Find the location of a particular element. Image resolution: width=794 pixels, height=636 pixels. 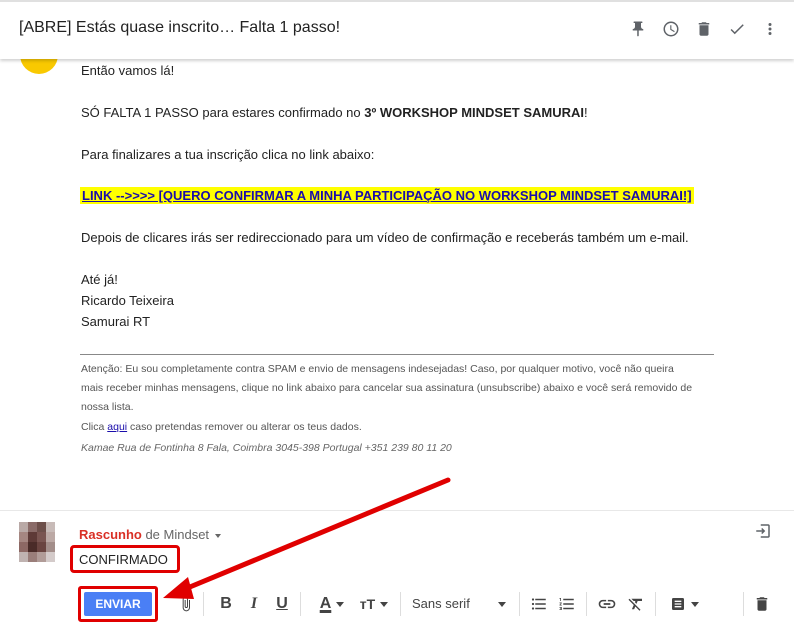

unsubscribe-link: aqui is located at coordinates (117, 427).